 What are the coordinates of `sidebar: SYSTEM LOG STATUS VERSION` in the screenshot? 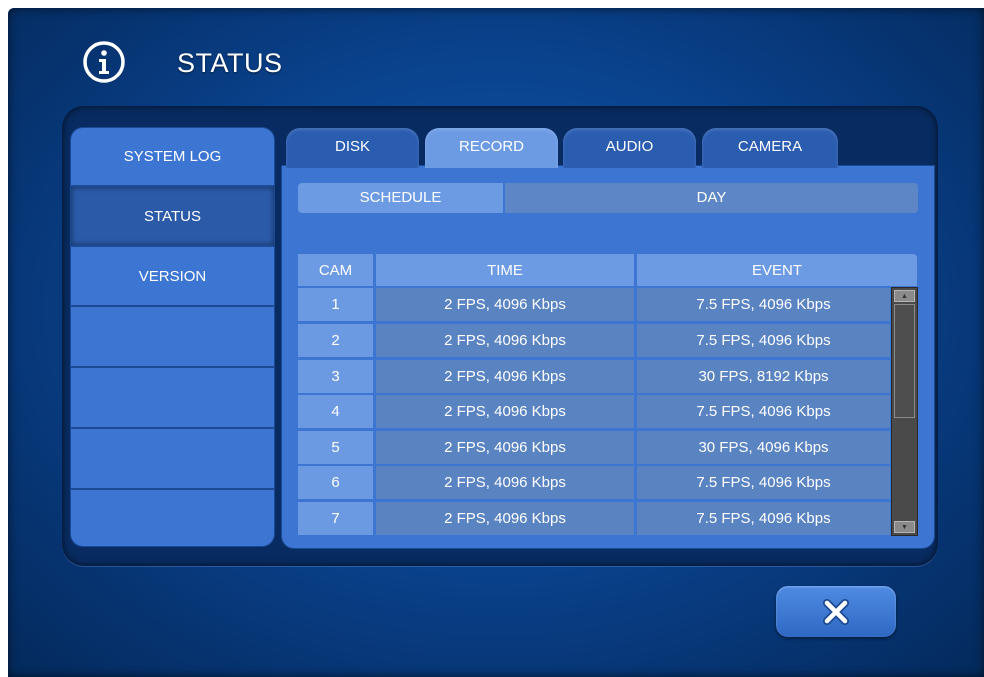 It's located at (172, 337).